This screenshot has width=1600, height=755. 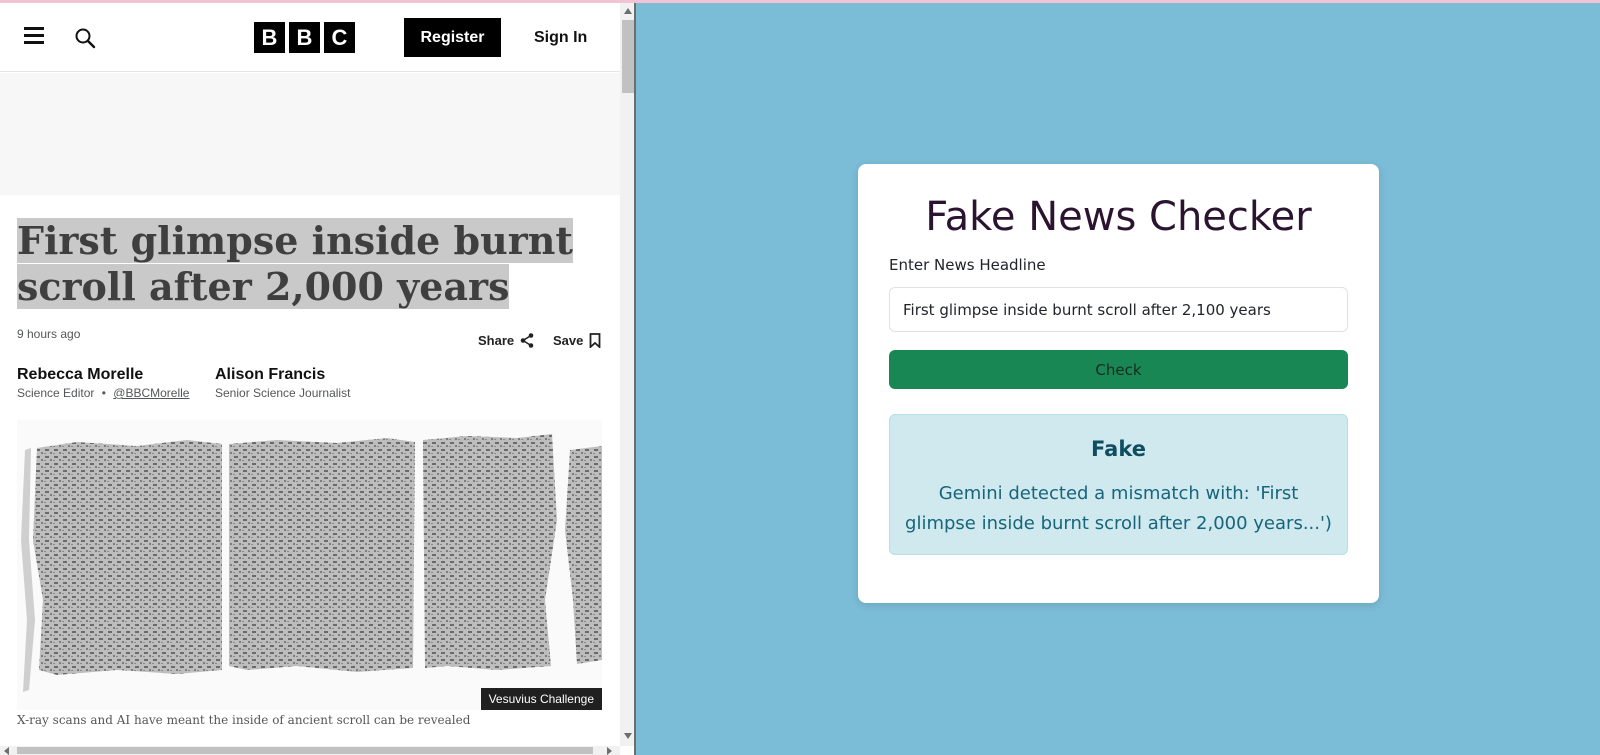 What do you see at coordinates (1118, 369) in the screenshot?
I see `check-button: Check` at bounding box center [1118, 369].